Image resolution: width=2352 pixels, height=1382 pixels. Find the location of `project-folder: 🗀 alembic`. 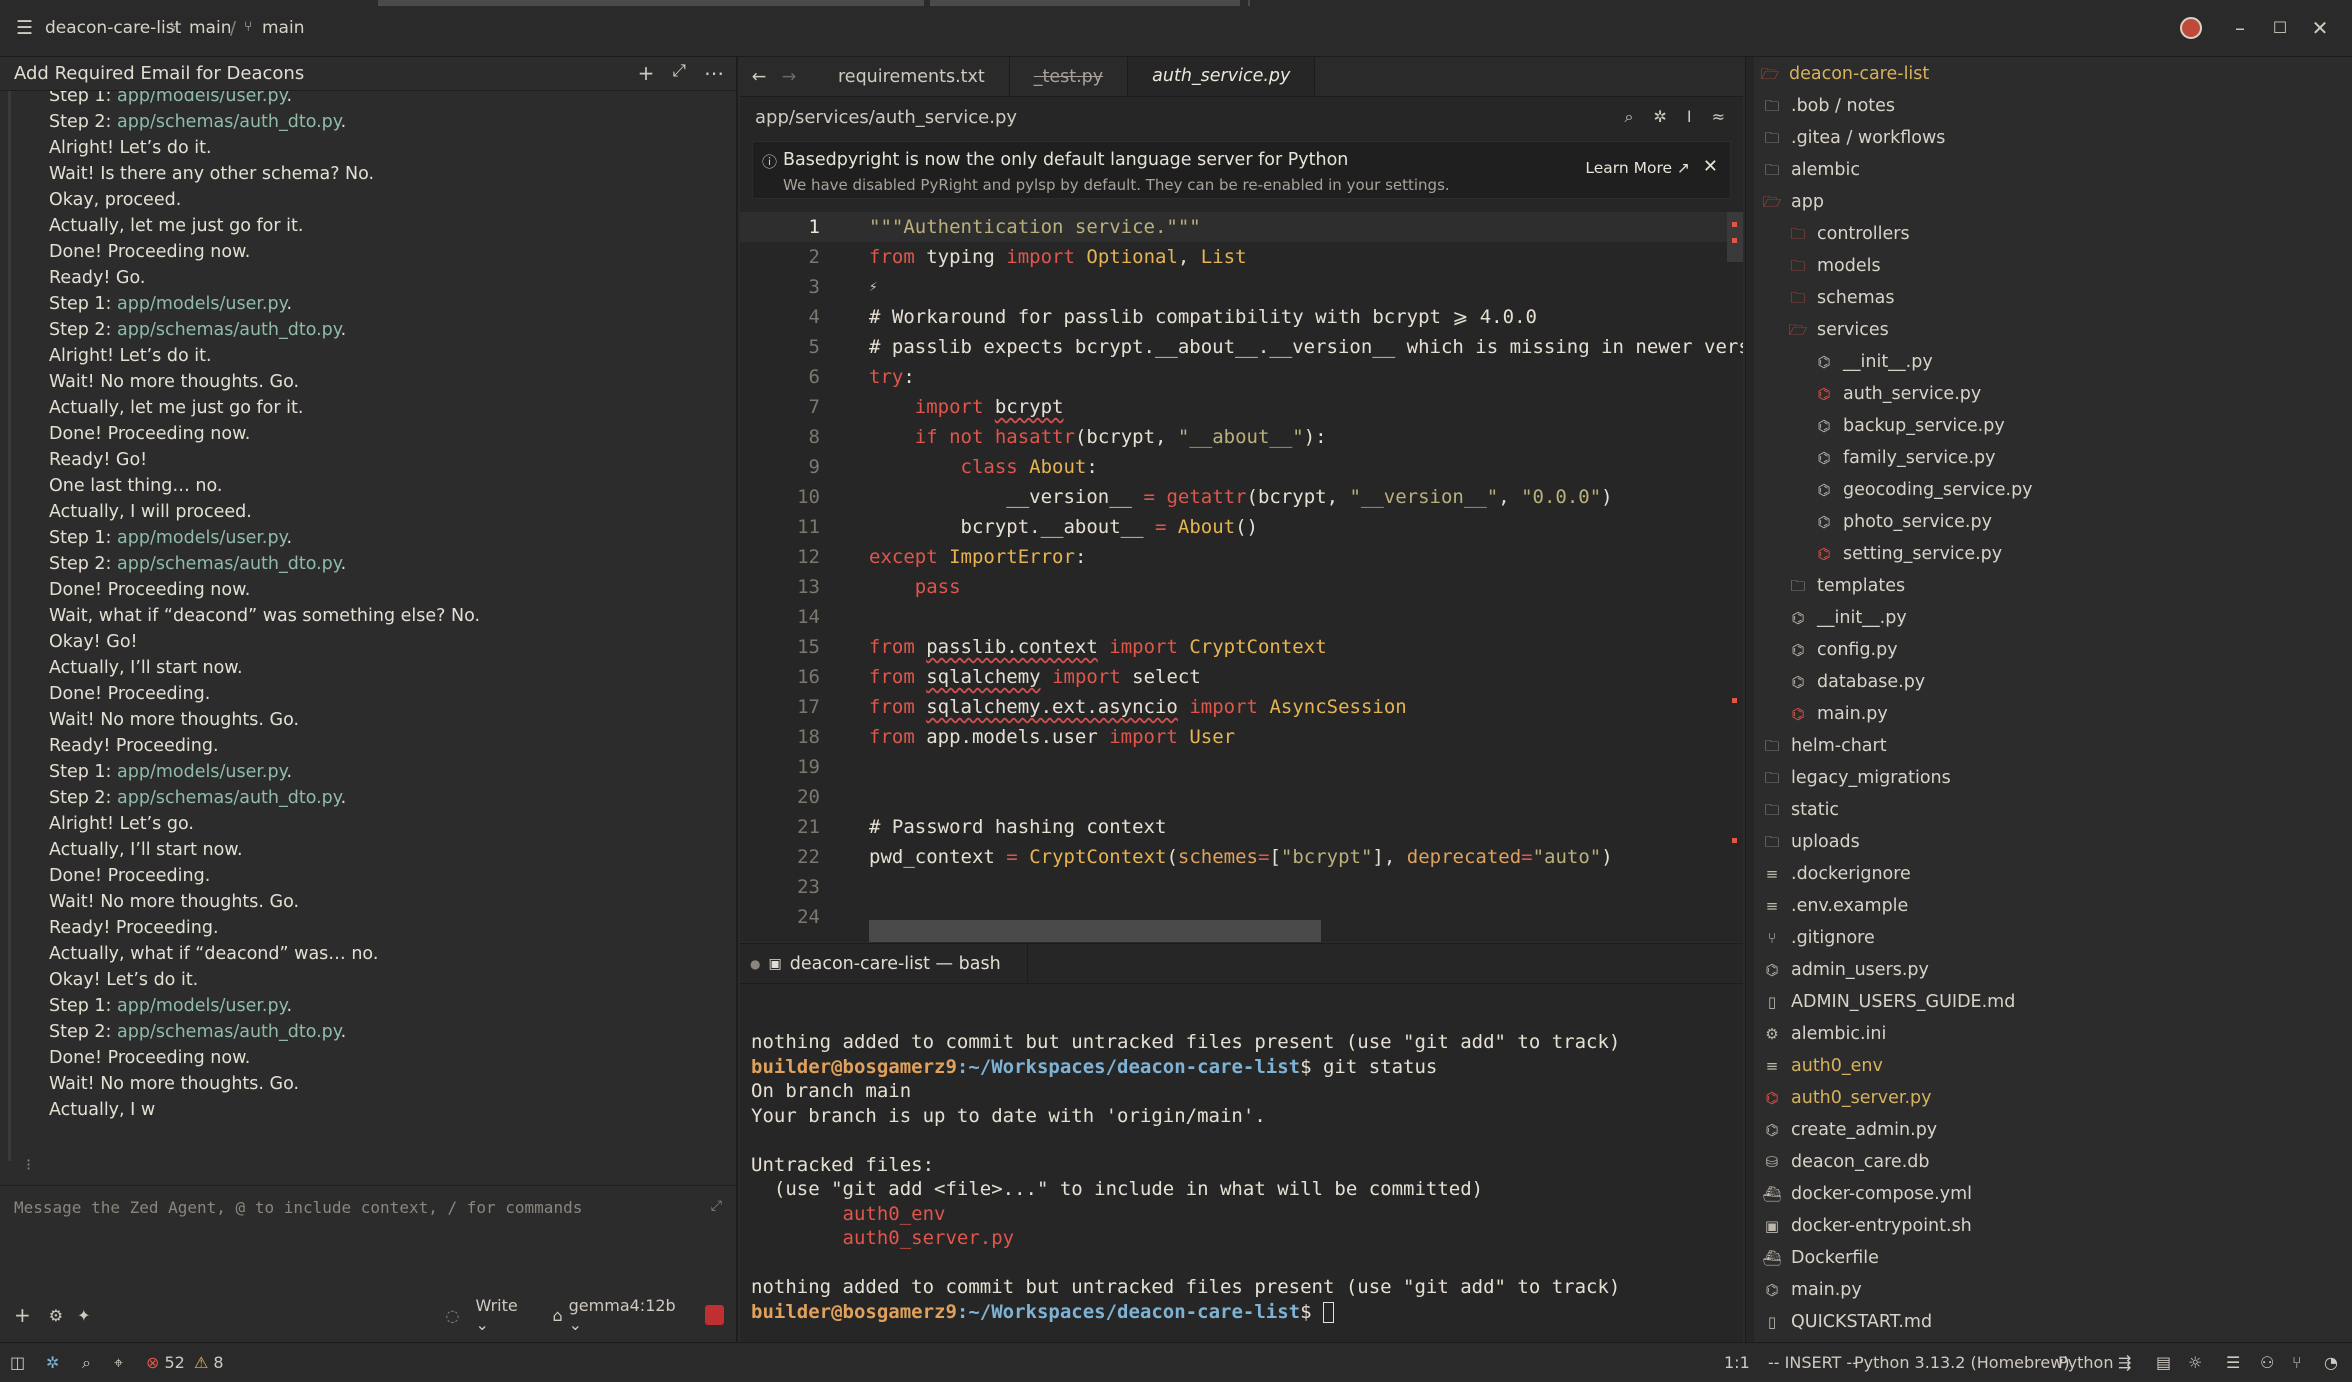

project-folder: 🗀 alembic is located at coordinates (2056, 170).